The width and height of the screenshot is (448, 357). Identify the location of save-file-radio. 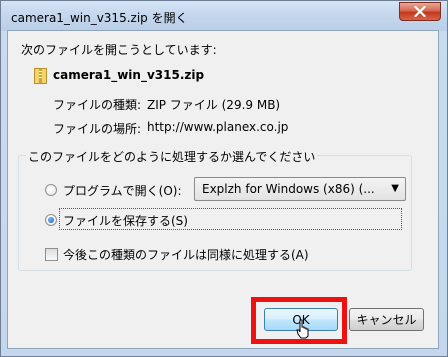
(51, 220).